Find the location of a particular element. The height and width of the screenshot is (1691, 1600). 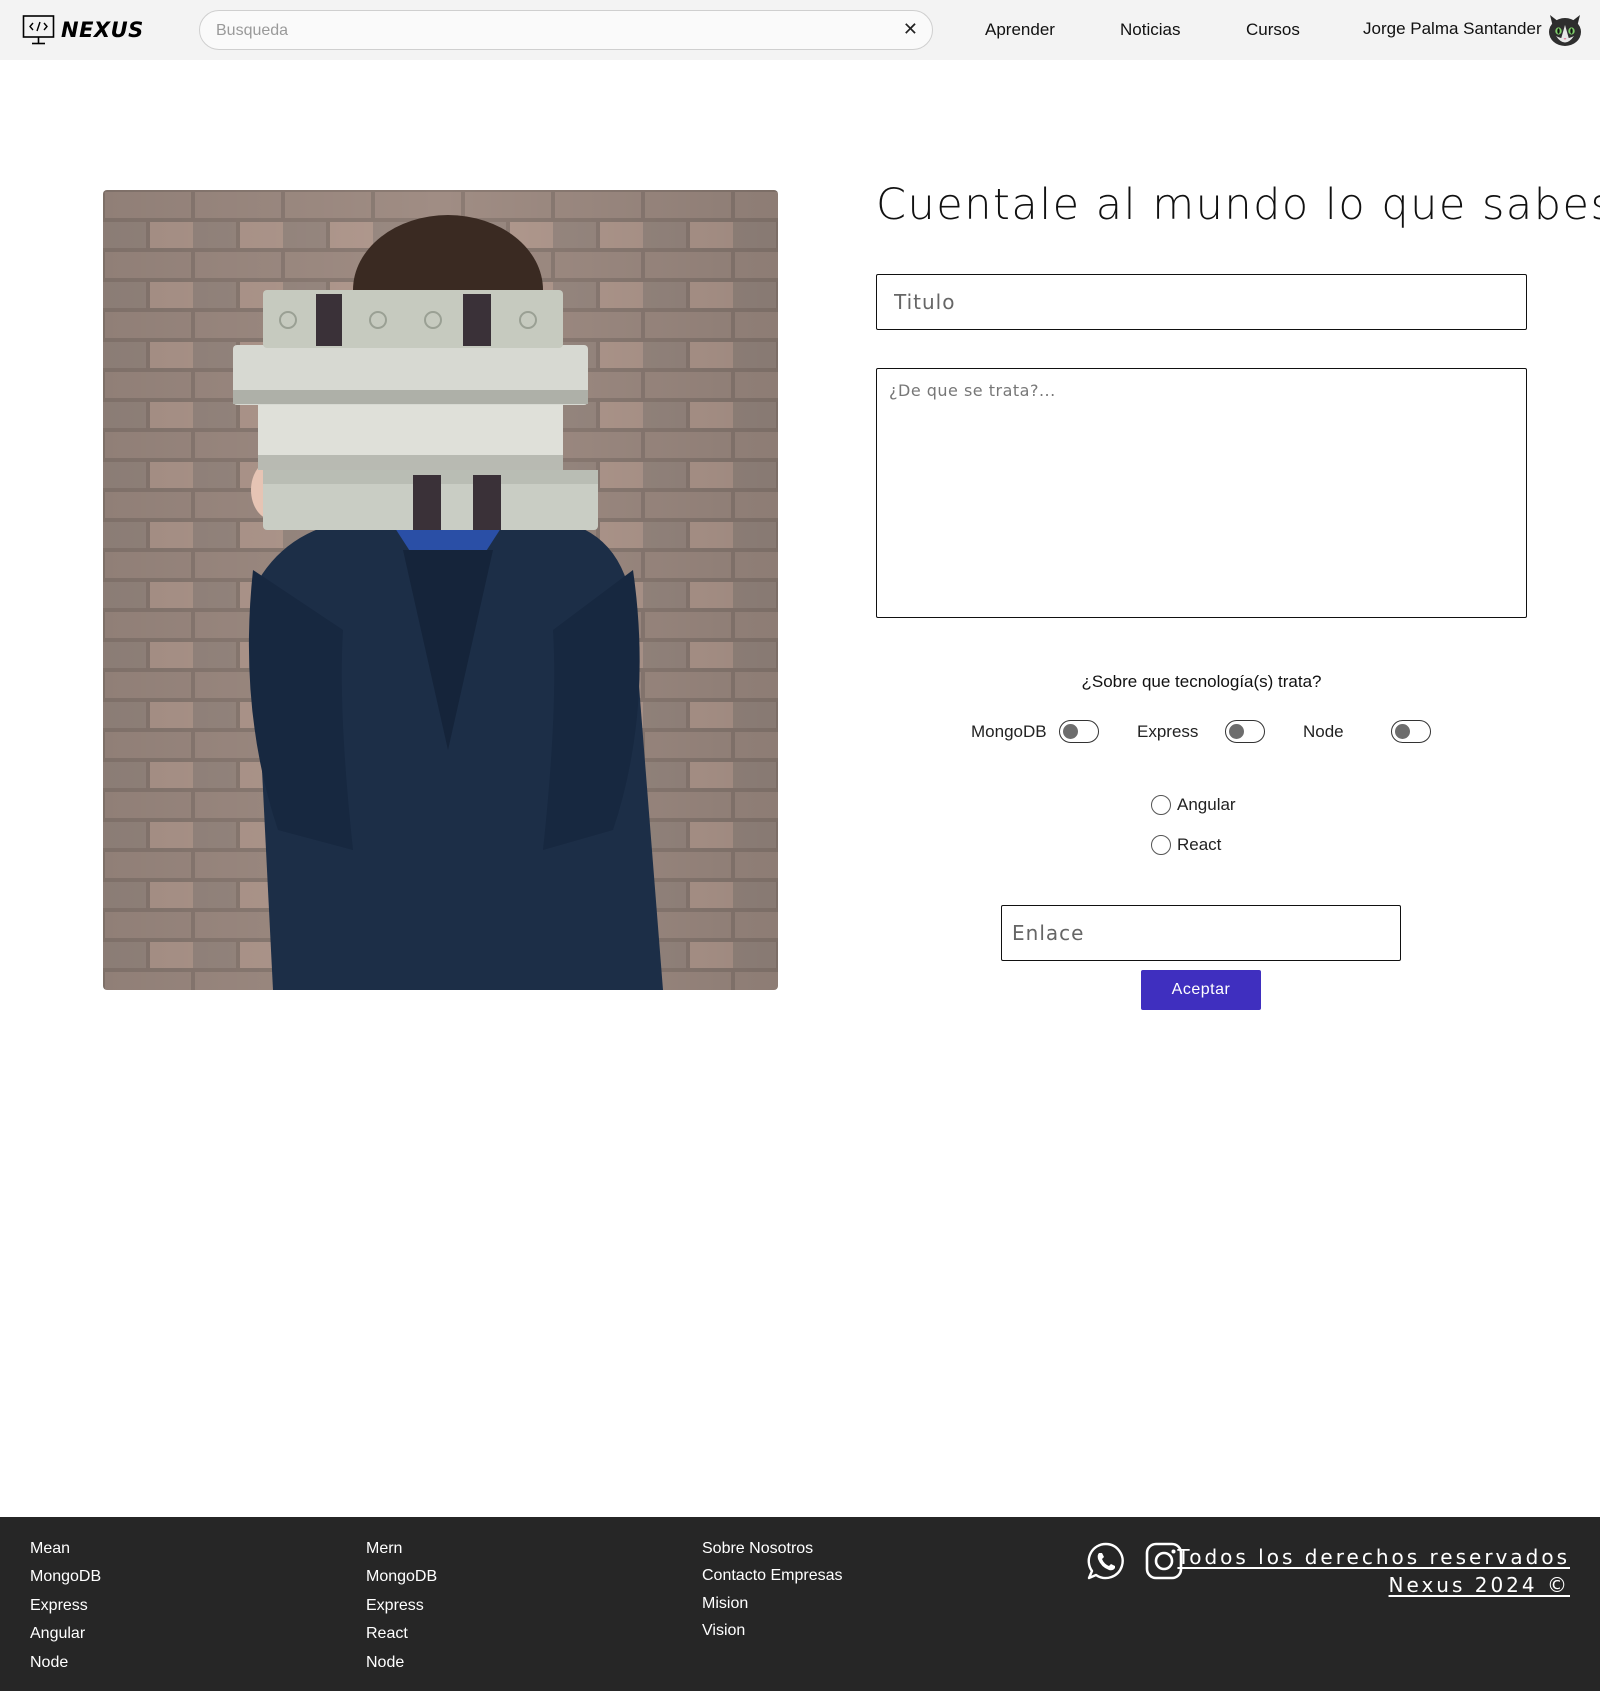

search-bar: ✕ is located at coordinates (566, 30).